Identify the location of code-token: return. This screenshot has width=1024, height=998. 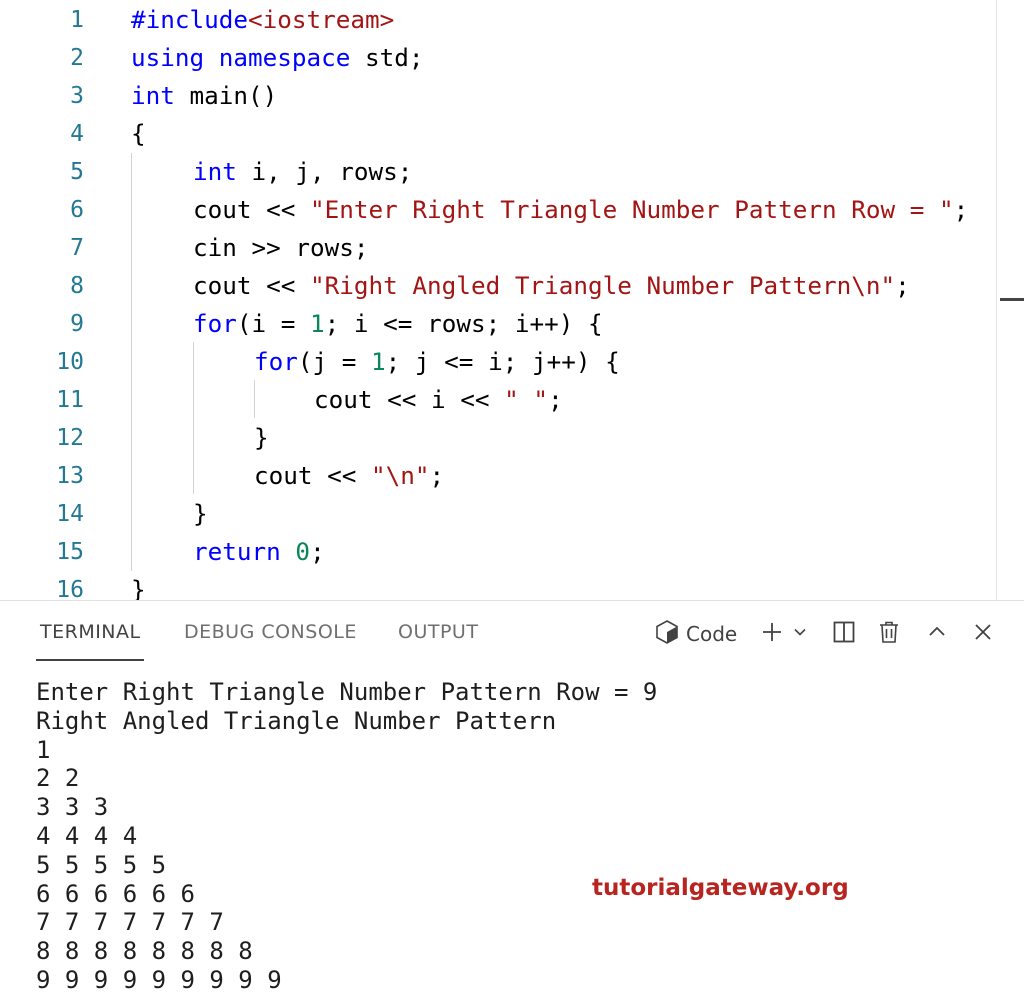
(237, 551).